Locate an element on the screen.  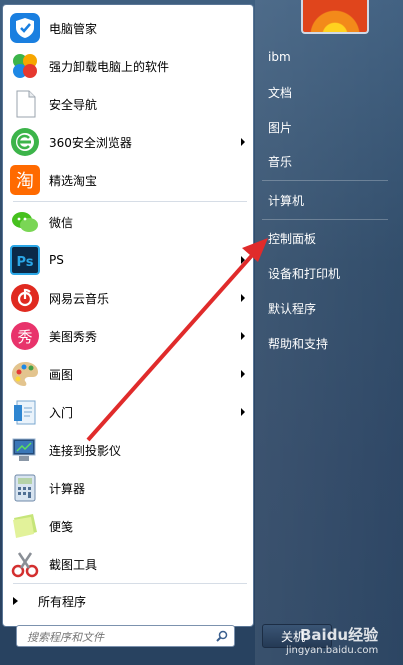
meitu-icon: 秀 is located at coordinates (25, 336).